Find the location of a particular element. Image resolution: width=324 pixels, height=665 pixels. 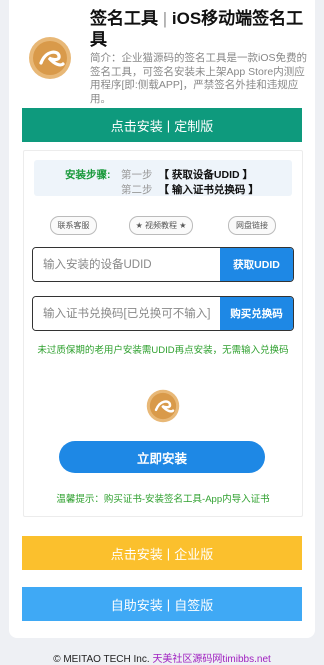

notice-text: 未过质保期的老用户安装需UDID再点安装，无需输入兑换码 is located at coordinates (163, 350).